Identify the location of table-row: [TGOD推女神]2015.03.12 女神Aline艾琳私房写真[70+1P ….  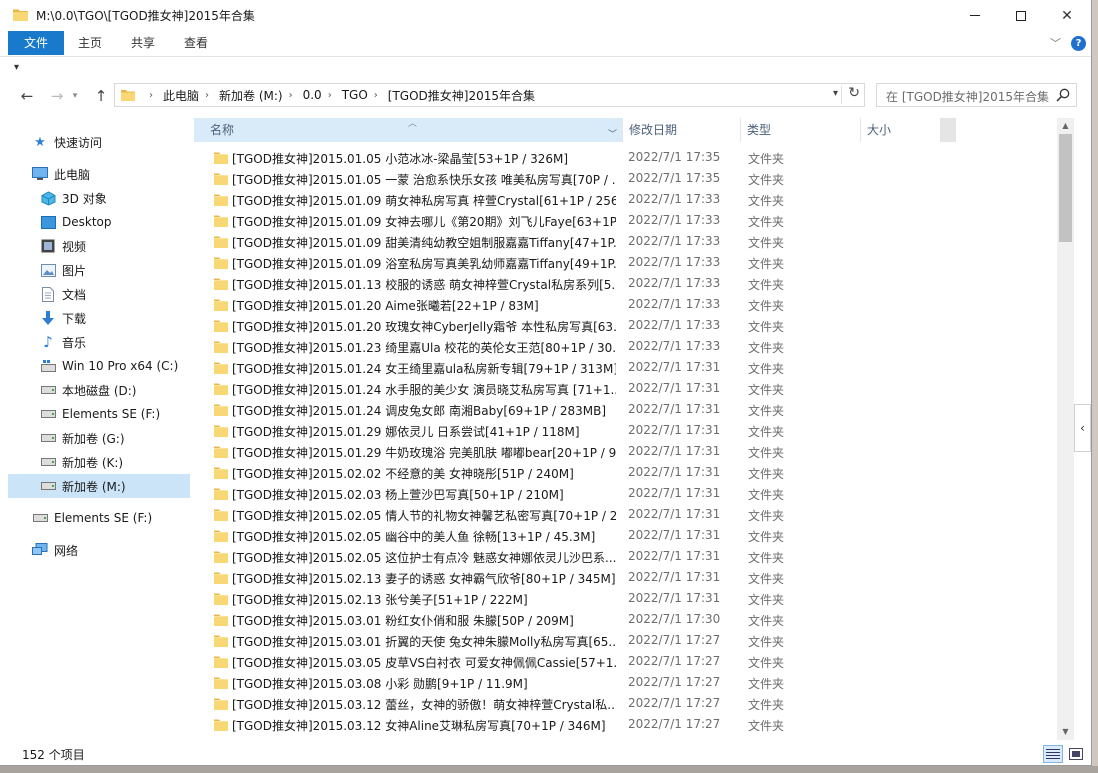
(634, 725).